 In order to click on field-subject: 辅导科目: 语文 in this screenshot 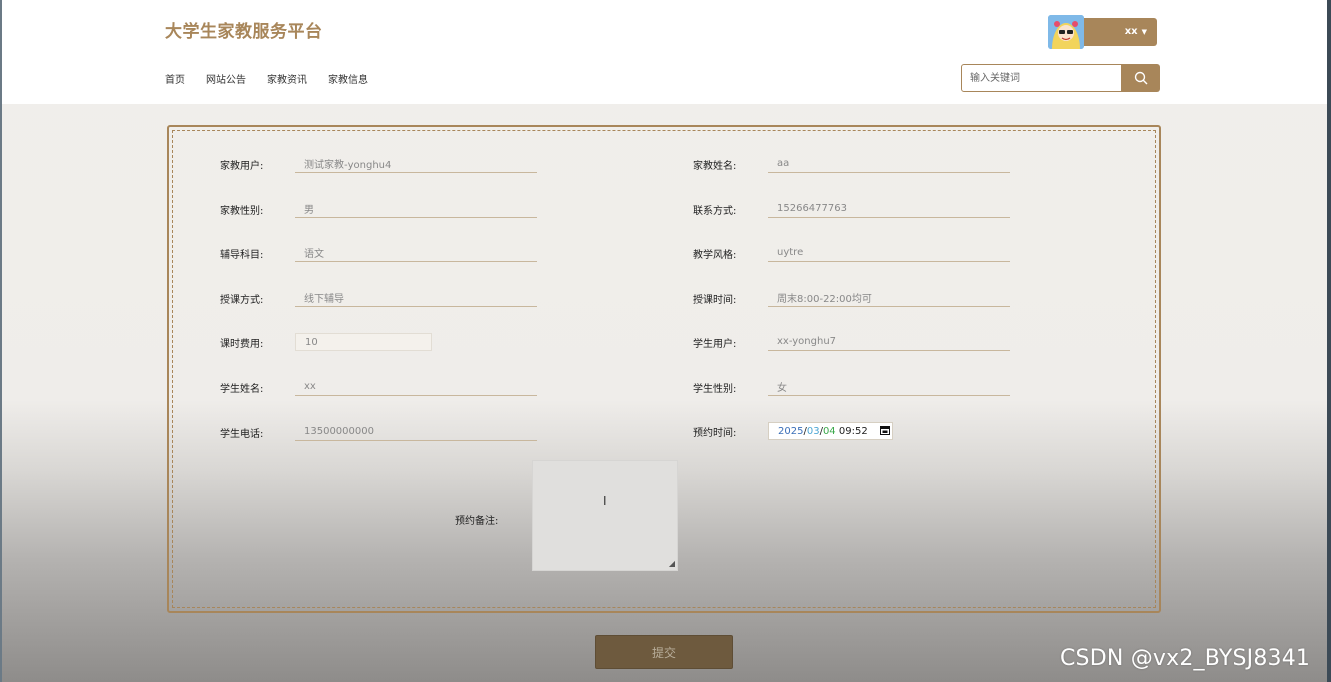, I will do `click(378, 253)`.